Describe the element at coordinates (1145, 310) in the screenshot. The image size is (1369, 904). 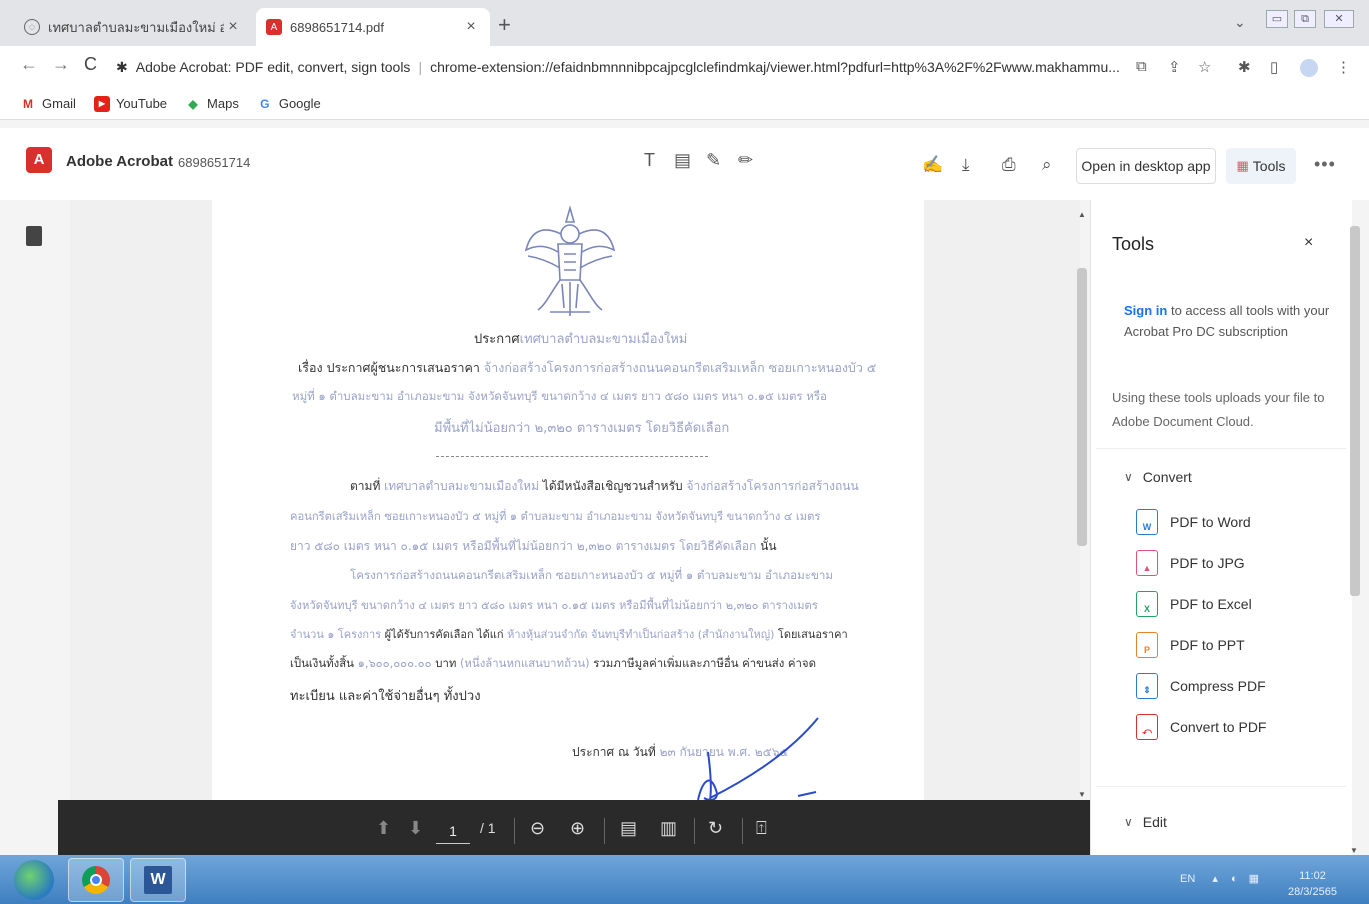
I see `sign-in-link: Sign in` at that location.